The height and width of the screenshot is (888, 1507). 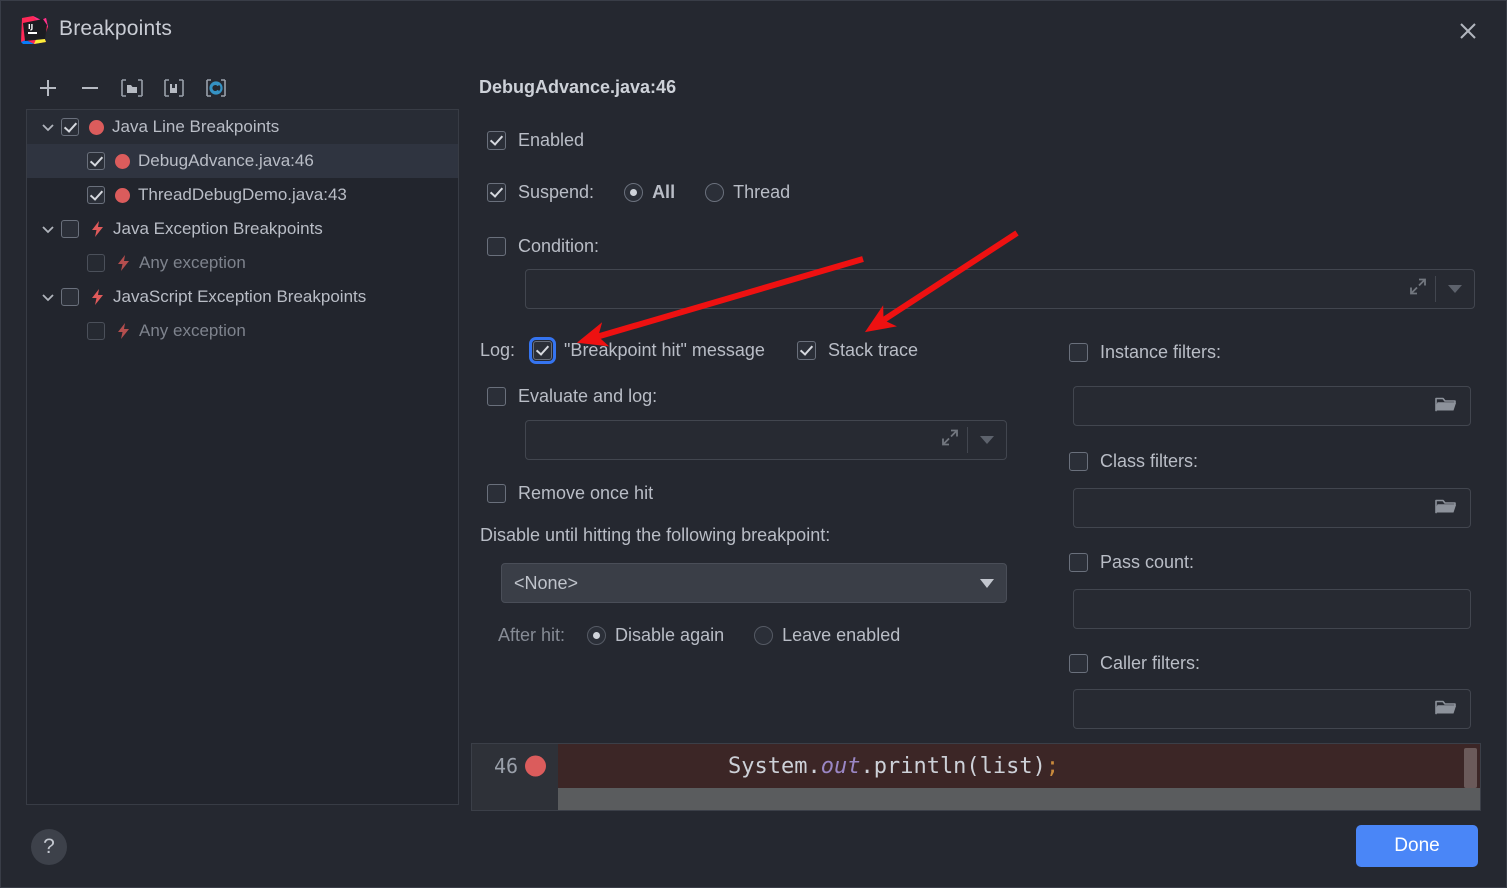 What do you see at coordinates (670, 635) in the screenshot?
I see `after-hit-disable-again-label: Disable again` at bounding box center [670, 635].